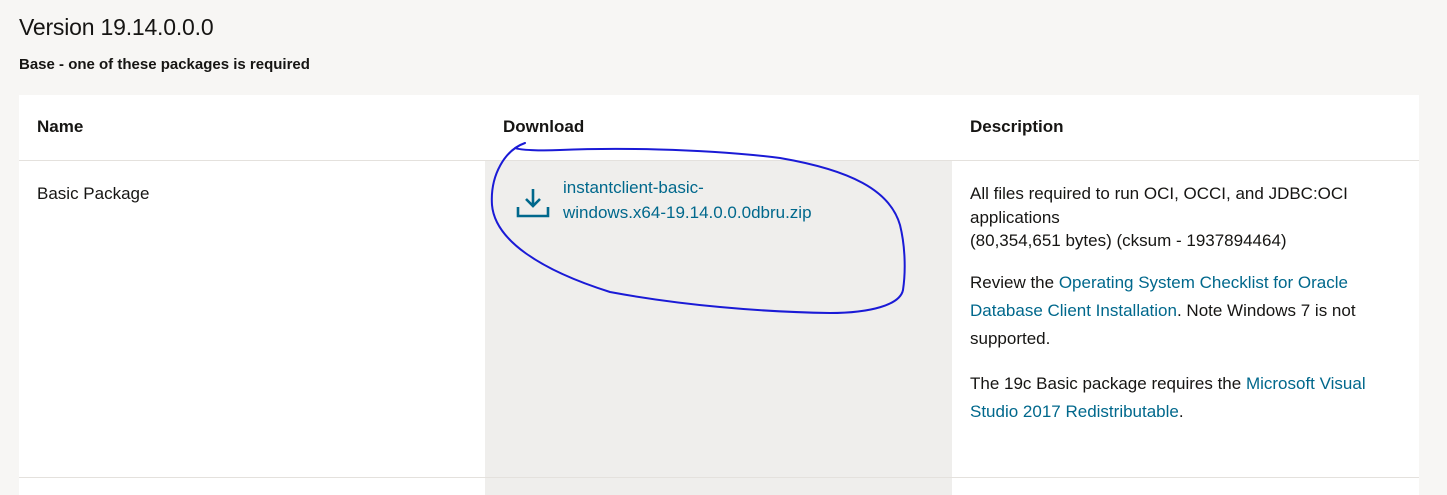 This screenshot has width=1447, height=495. Describe the element at coordinates (116, 27) in the screenshot. I see `version-title: Version 19.14.0.0.0` at that location.